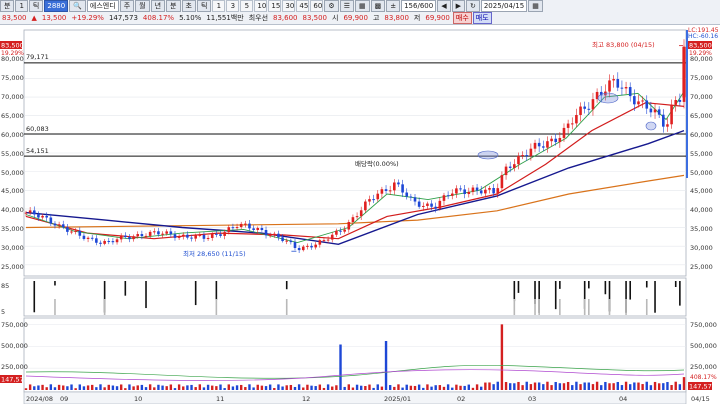 The height and width of the screenshot is (404, 720). Describe the element at coordinates (56, 6) in the screenshot. I see `stock-code-input: 2880` at that location.